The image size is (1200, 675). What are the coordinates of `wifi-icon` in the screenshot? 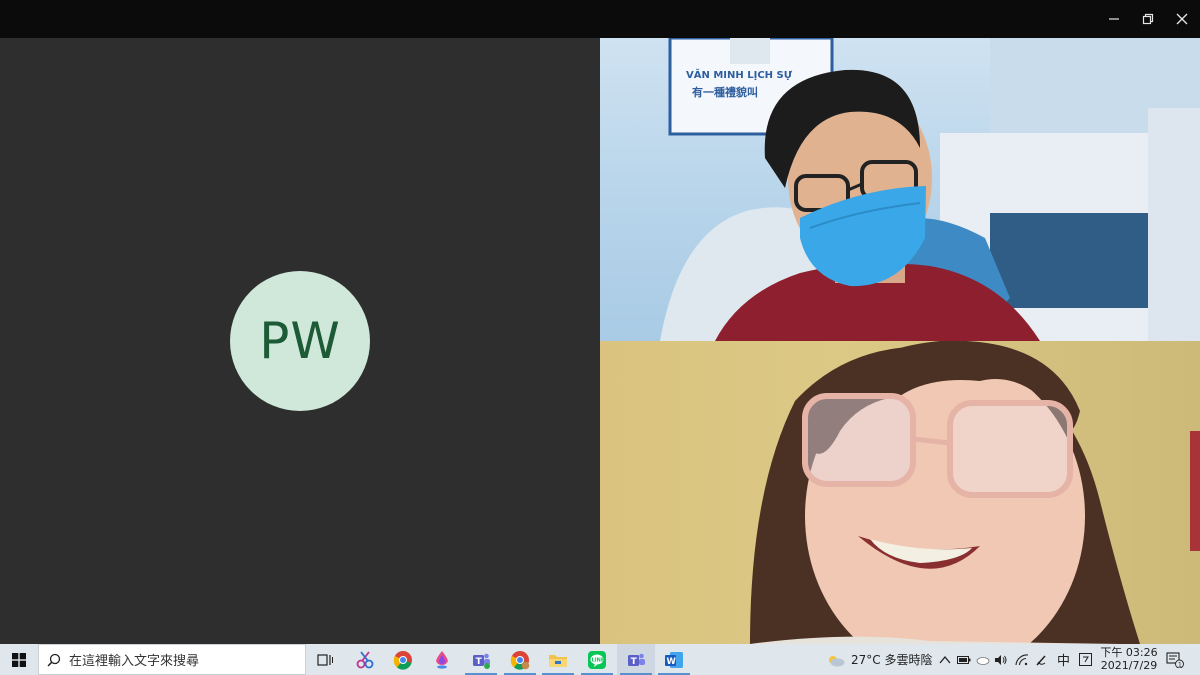 It's located at (1022, 659).